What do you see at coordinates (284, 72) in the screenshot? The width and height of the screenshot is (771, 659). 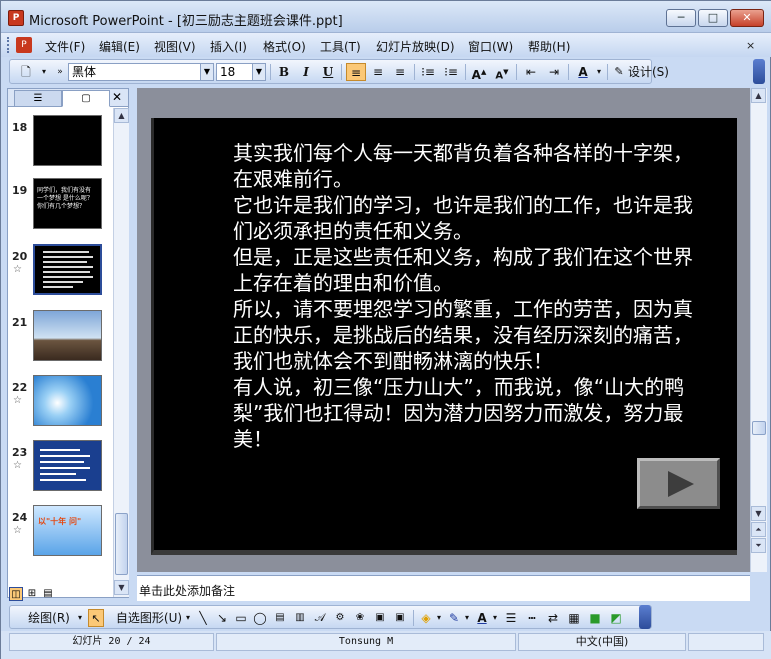 I see `bold-button: B` at bounding box center [284, 72].